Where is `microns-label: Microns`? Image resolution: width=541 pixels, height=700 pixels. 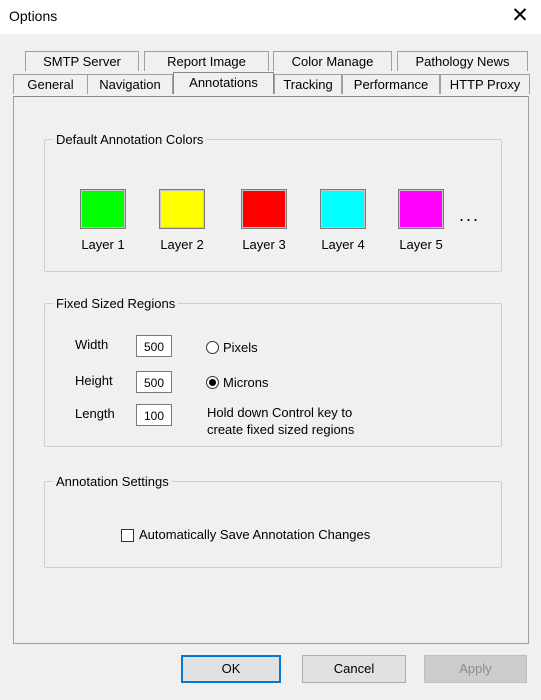 microns-label: Microns is located at coordinates (246, 382).